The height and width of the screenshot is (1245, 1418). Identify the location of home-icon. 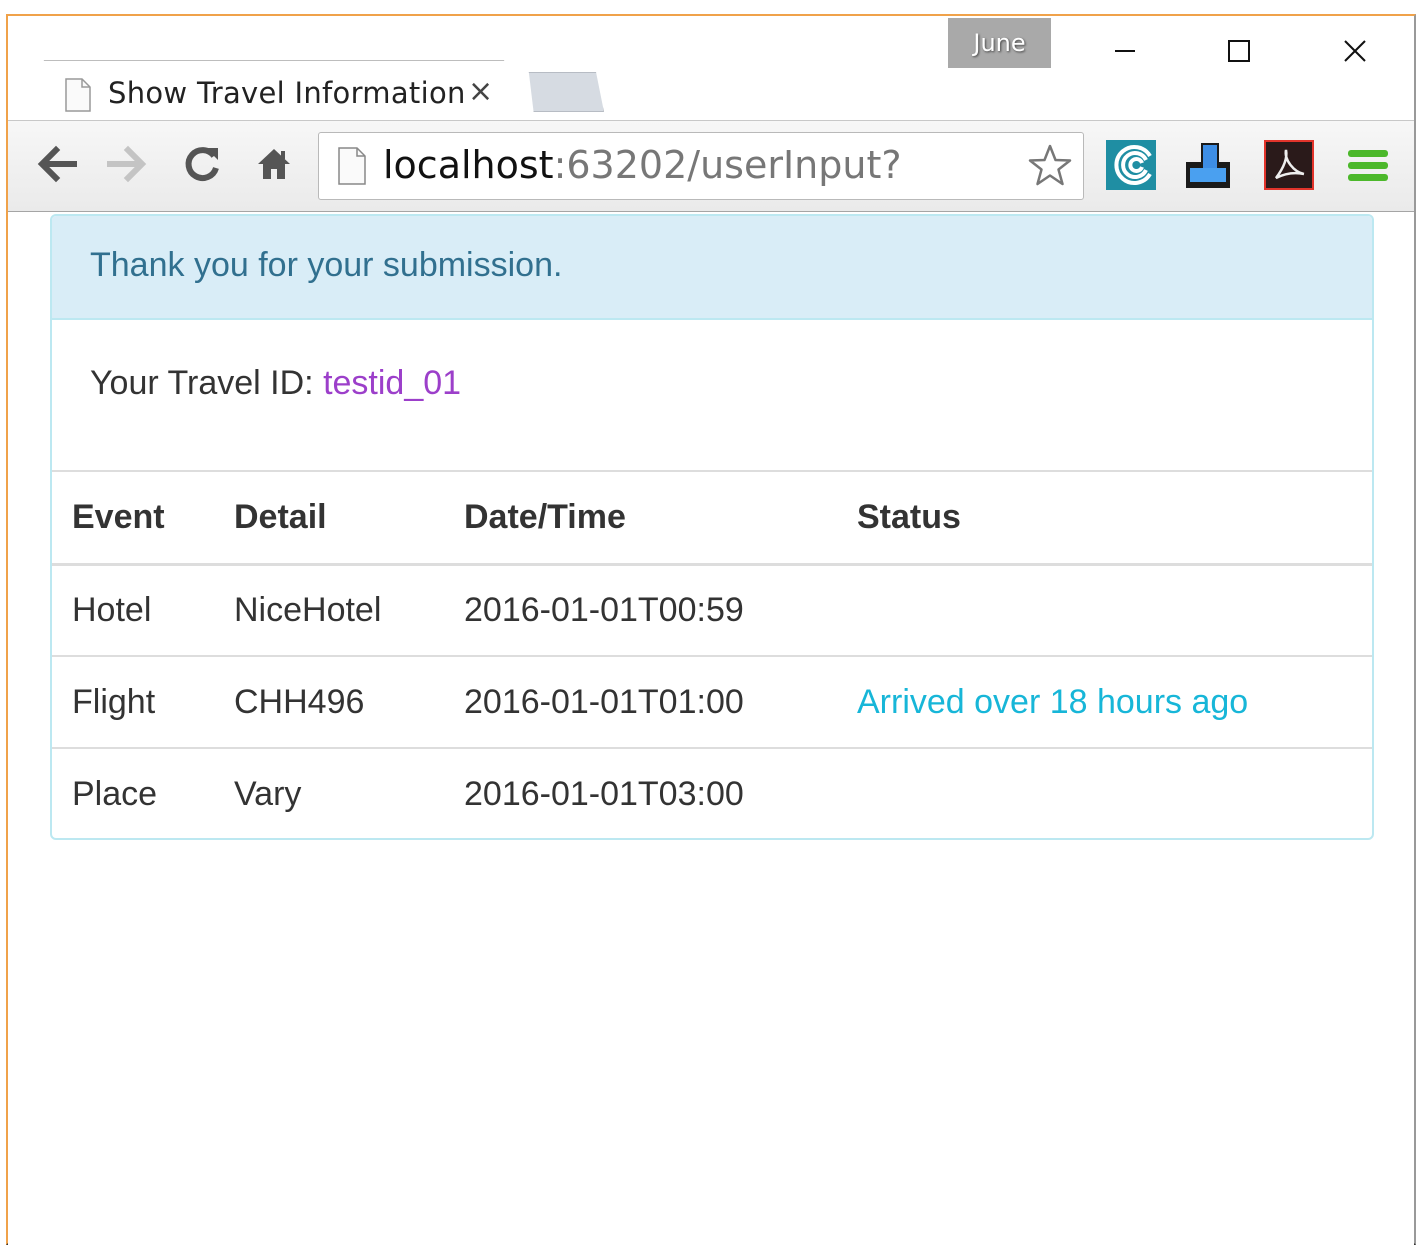
(274, 164).